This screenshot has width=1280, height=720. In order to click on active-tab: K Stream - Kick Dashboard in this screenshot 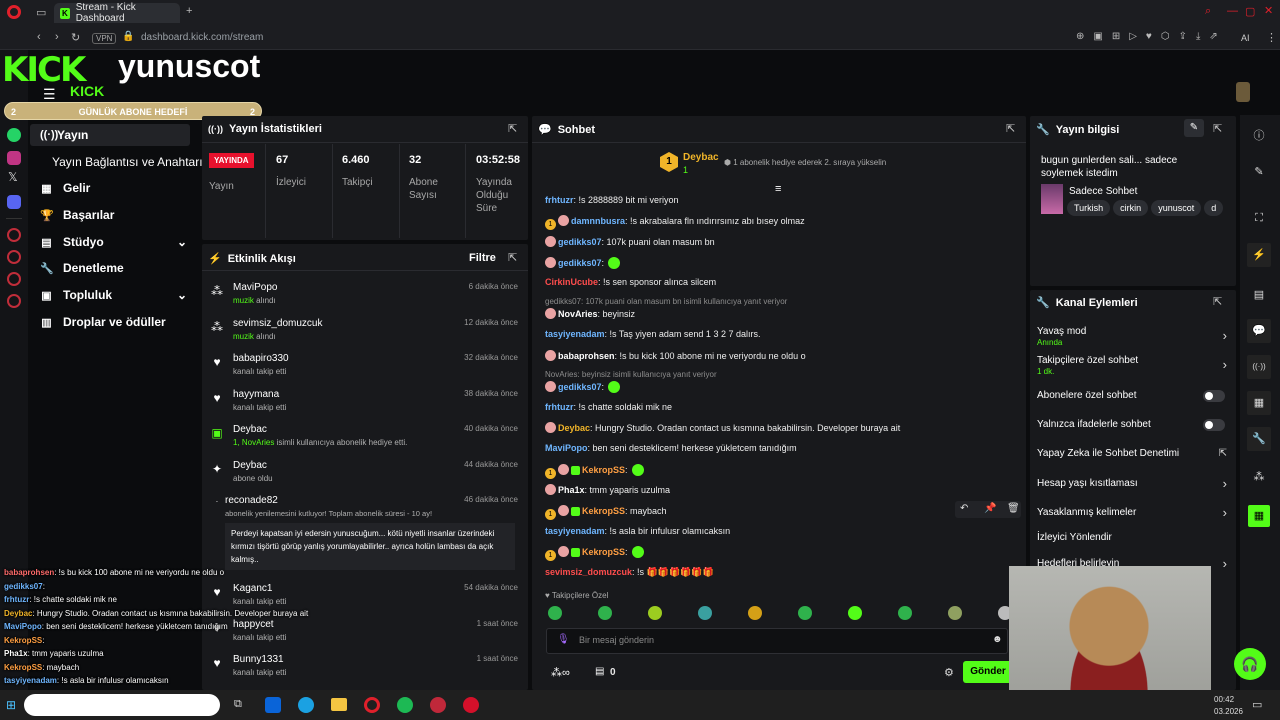, I will do `click(117, 13)`.